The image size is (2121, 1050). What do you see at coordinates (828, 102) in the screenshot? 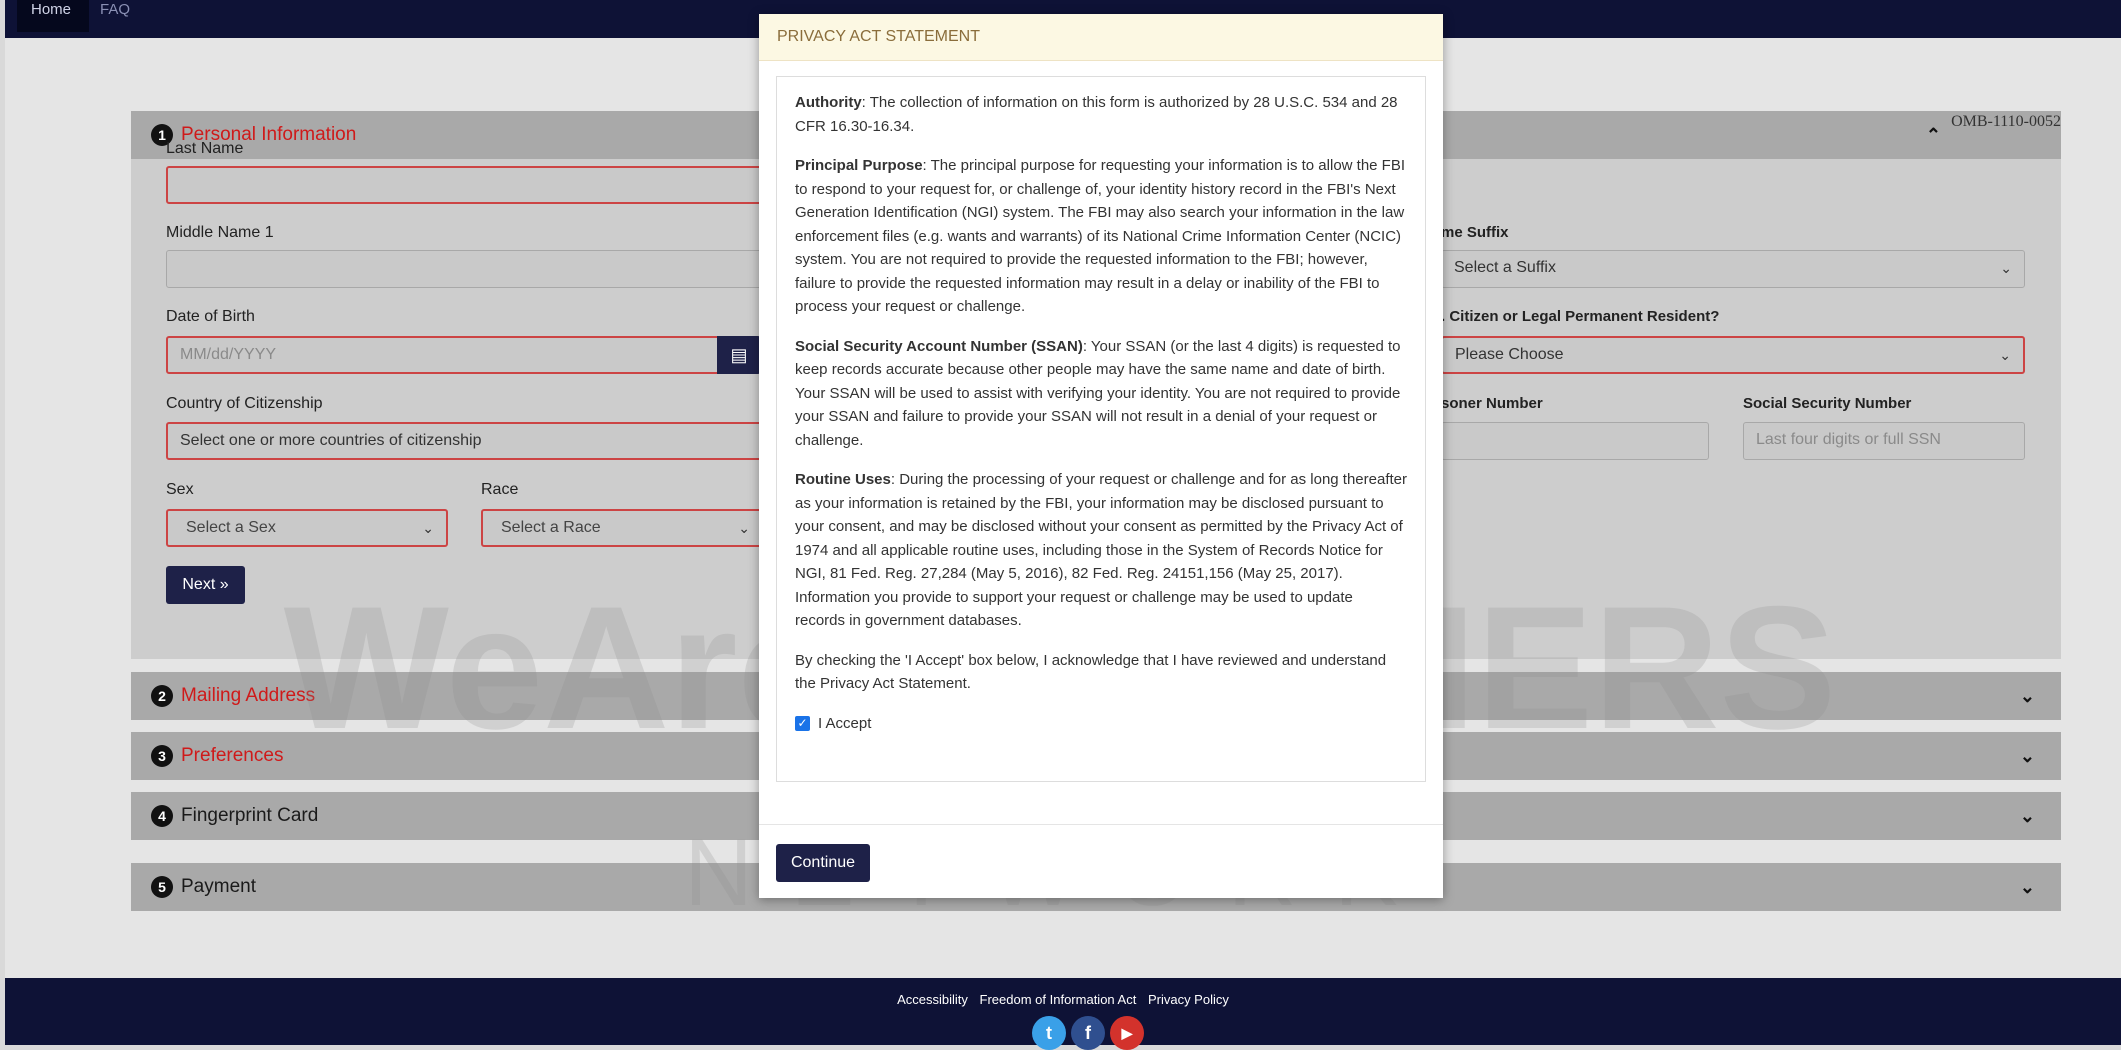
I see `authority-label: Authority` at bounding box center [828, 102].